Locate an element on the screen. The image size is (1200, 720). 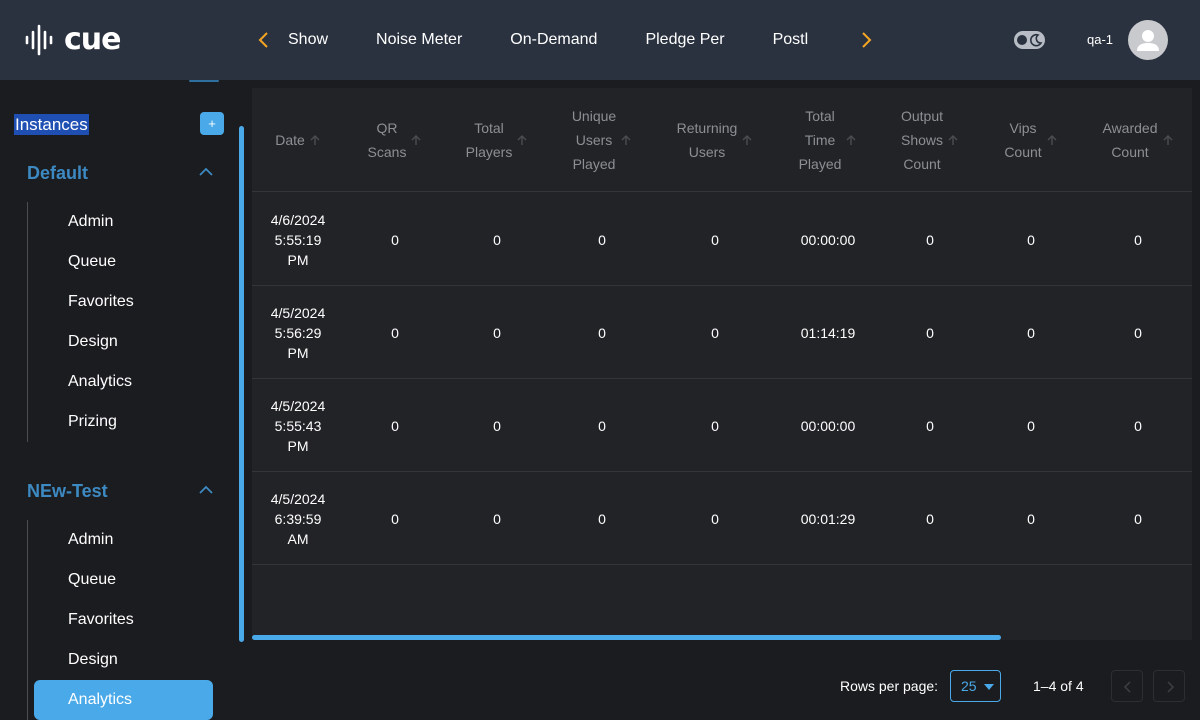
column-header-total-players: Total Players is located at coordinates (497, 140).